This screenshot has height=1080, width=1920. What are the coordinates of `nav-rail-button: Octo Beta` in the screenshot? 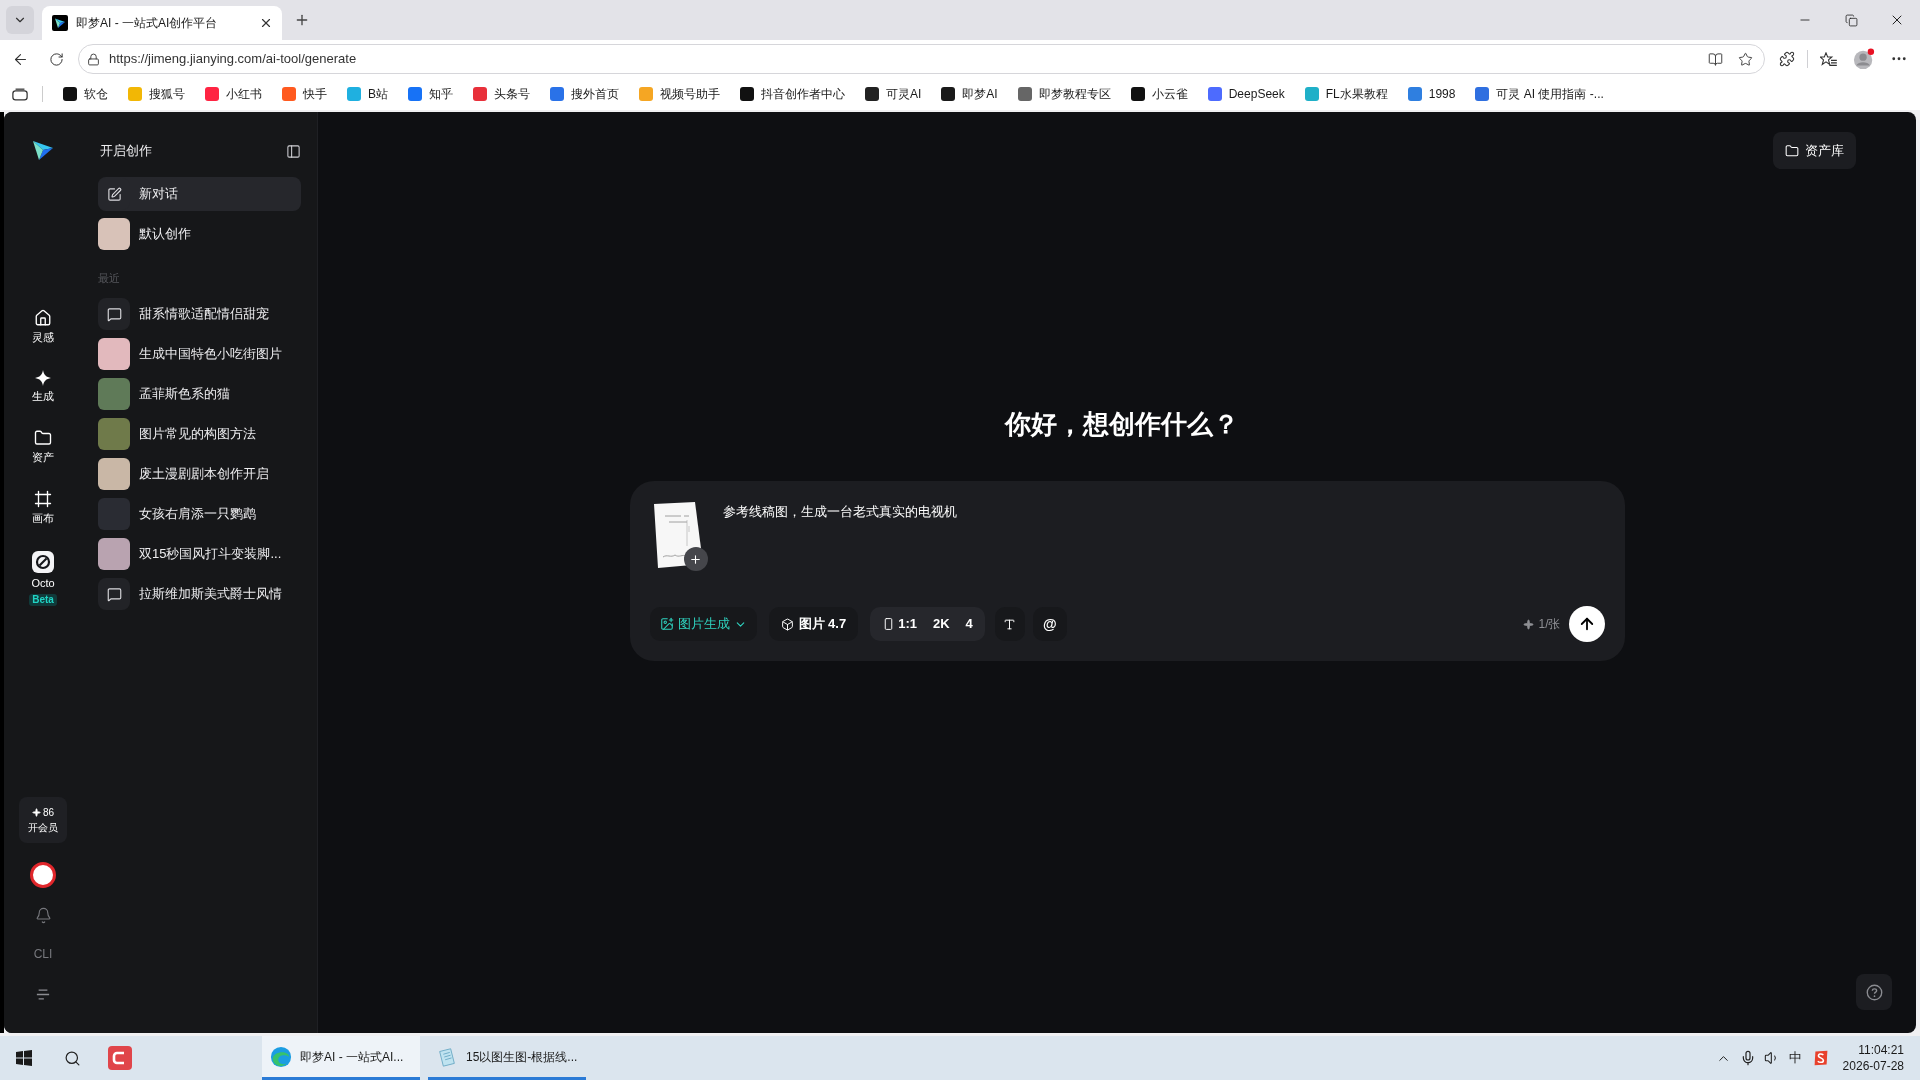 It's located at (43, 578).